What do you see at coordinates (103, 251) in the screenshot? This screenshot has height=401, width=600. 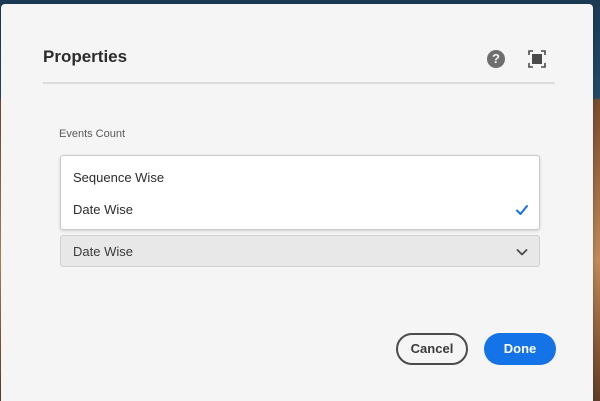 I see `selected-value: Date Wise` at bounding box center [103, 251].